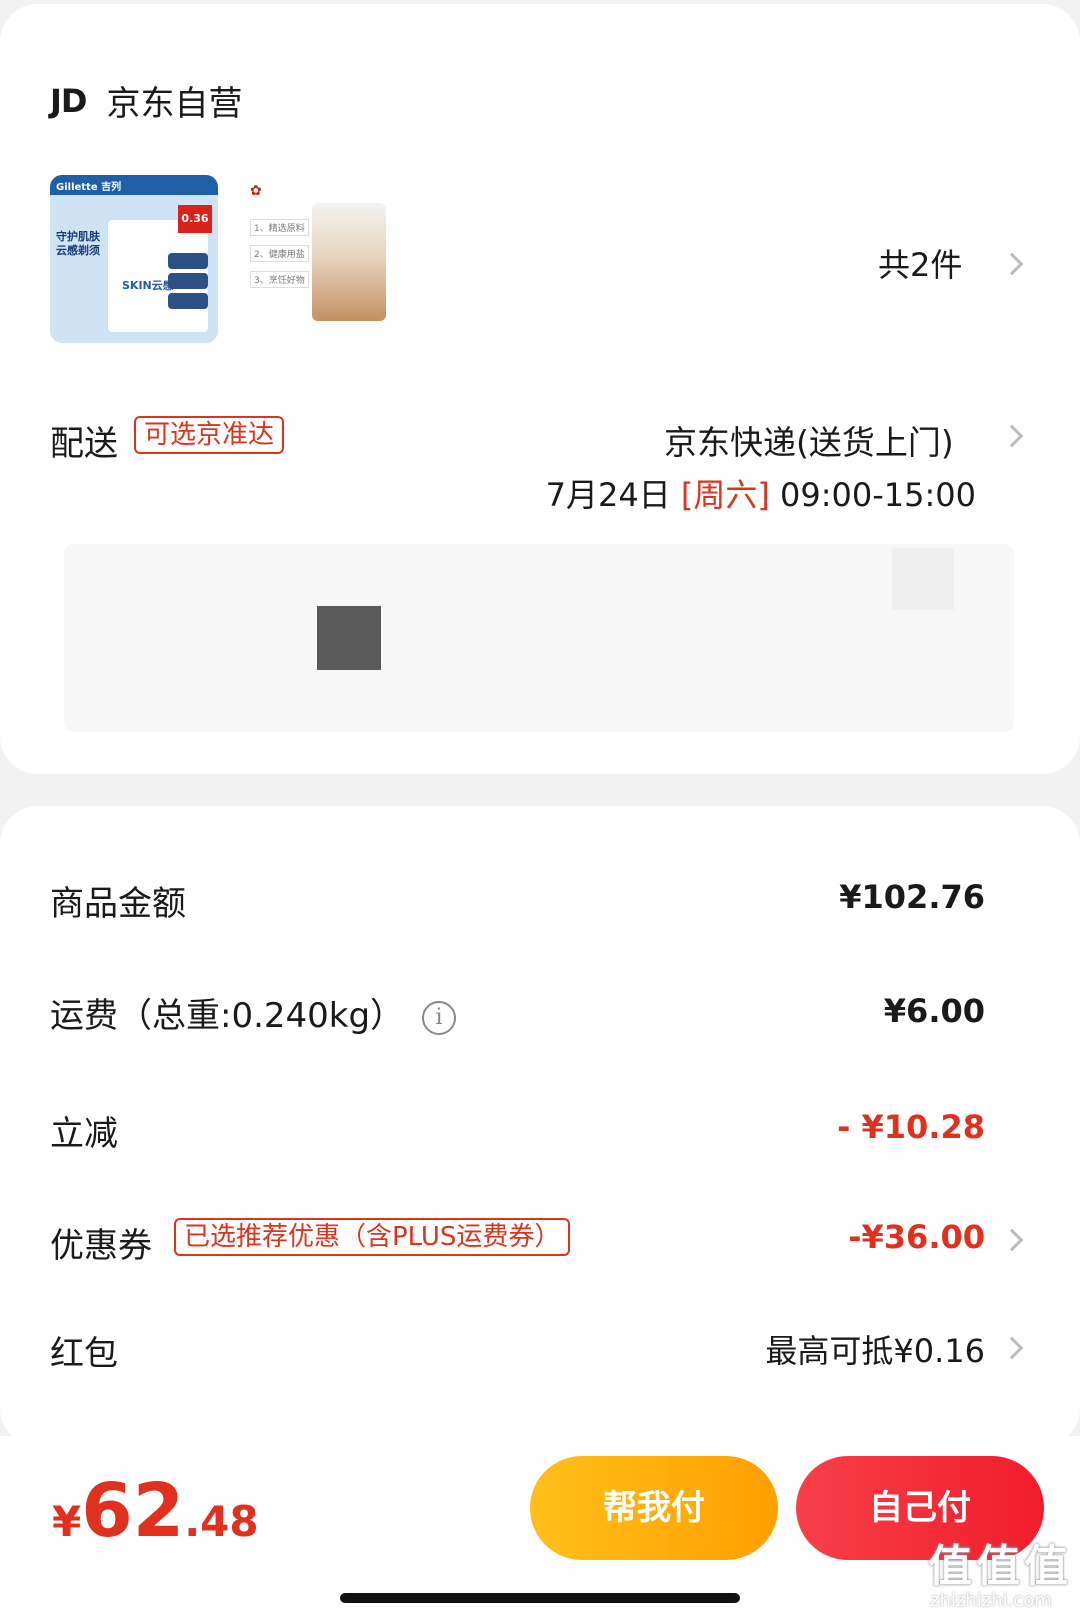 This screenshot has width=1080, height=1620. What do you see at coordinates (174, 104) in the screenshot?
I see `shop-name: 京东自营` at bounding box center [174, 104].